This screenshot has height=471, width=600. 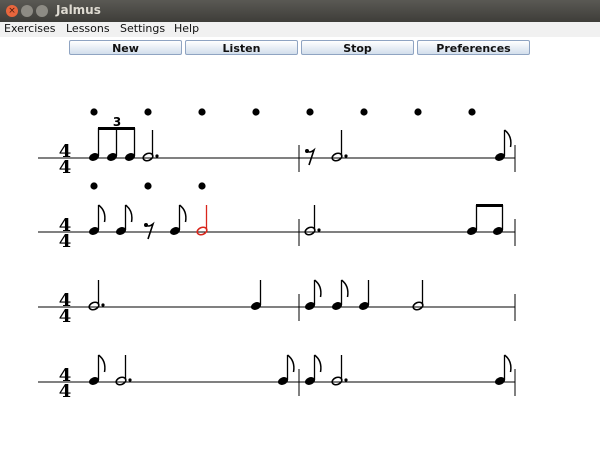 What do you see at coordinates (142, 29) in the screenshot?
I see `menu-settings: Settings` at bounding box center [142, 29].